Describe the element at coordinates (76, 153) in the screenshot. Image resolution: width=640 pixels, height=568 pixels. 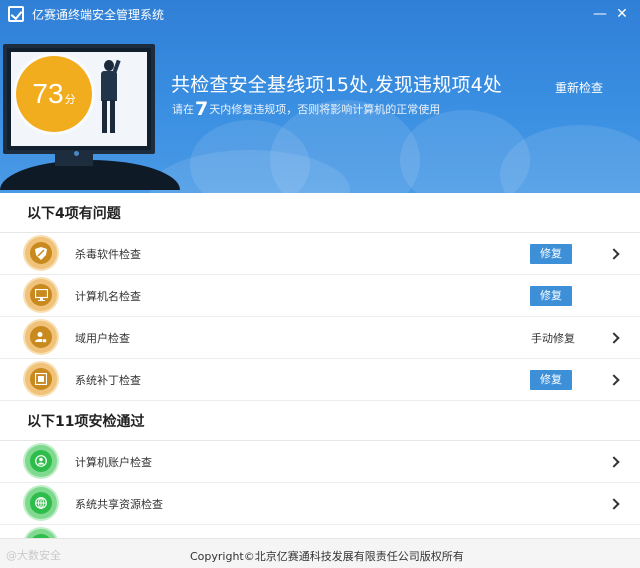
I see `monitor-power-dot` at that location.